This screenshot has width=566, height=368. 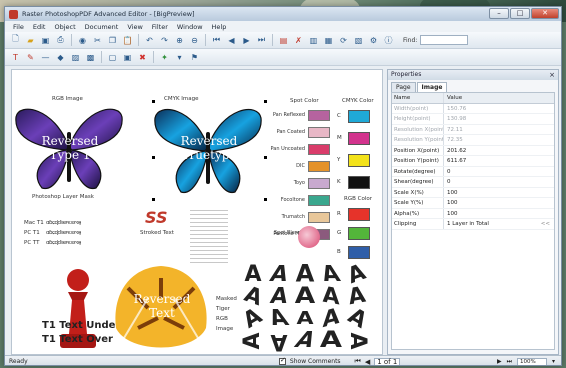 What do you see at coordinates (545, 13) in the screenshot?
I see `close-button: ✕` at bounding box center [545, 13].